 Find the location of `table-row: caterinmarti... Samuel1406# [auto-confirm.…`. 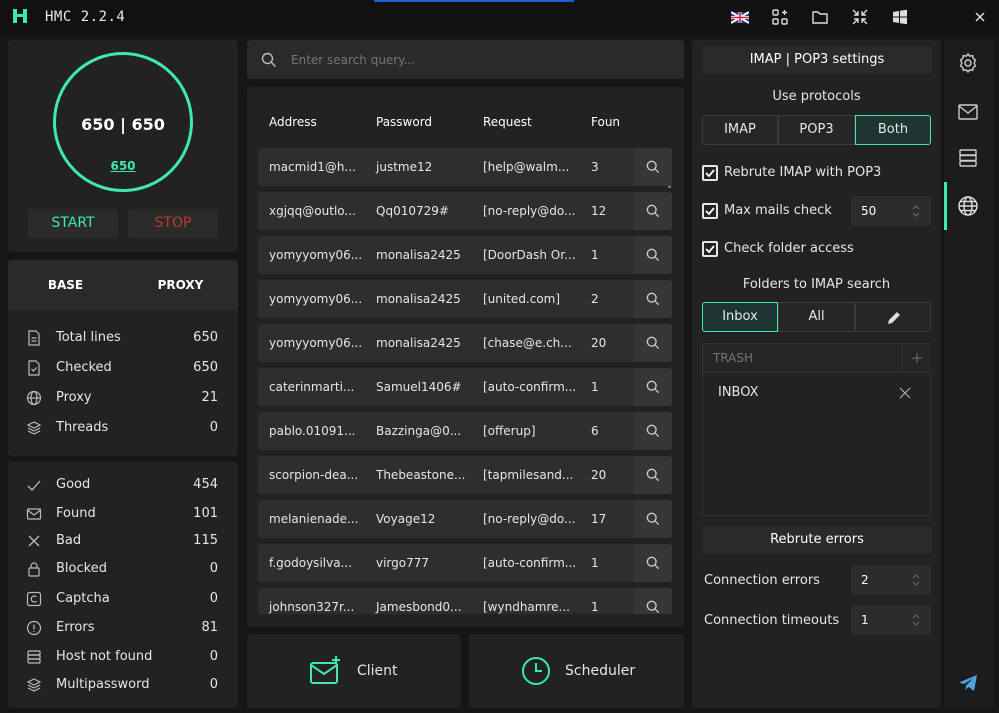

table-row: caterinmarti... Samuel1406# [auto-confirm.… is located at coordinates (465, 387).